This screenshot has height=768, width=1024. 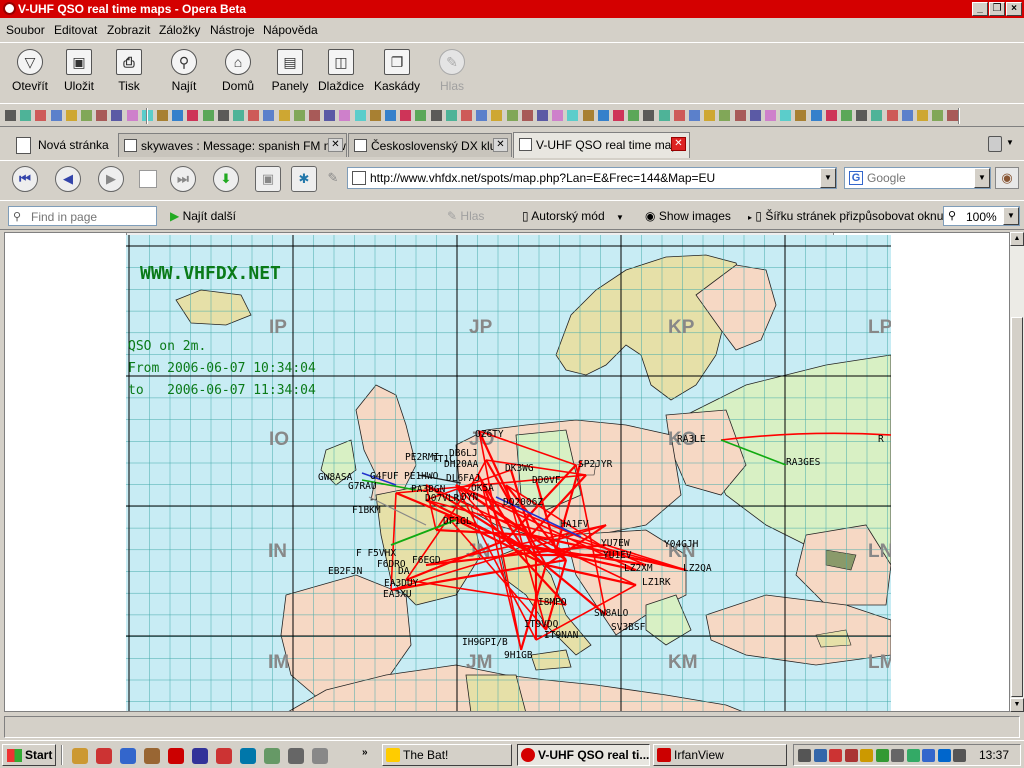 I want to click on author-mode-button: ▯ Autorský mód ▼, so click(x=573, y=216).